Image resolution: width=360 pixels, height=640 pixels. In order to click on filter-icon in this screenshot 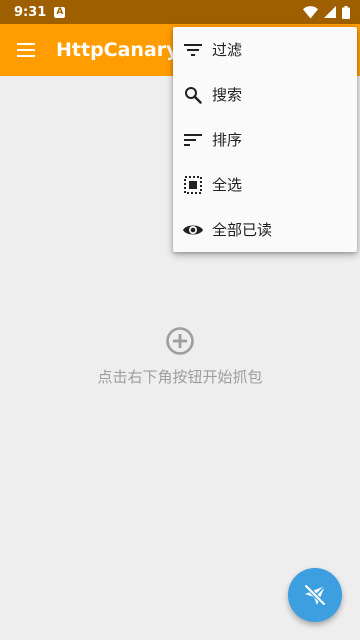, I will do `click(193, 50)`.